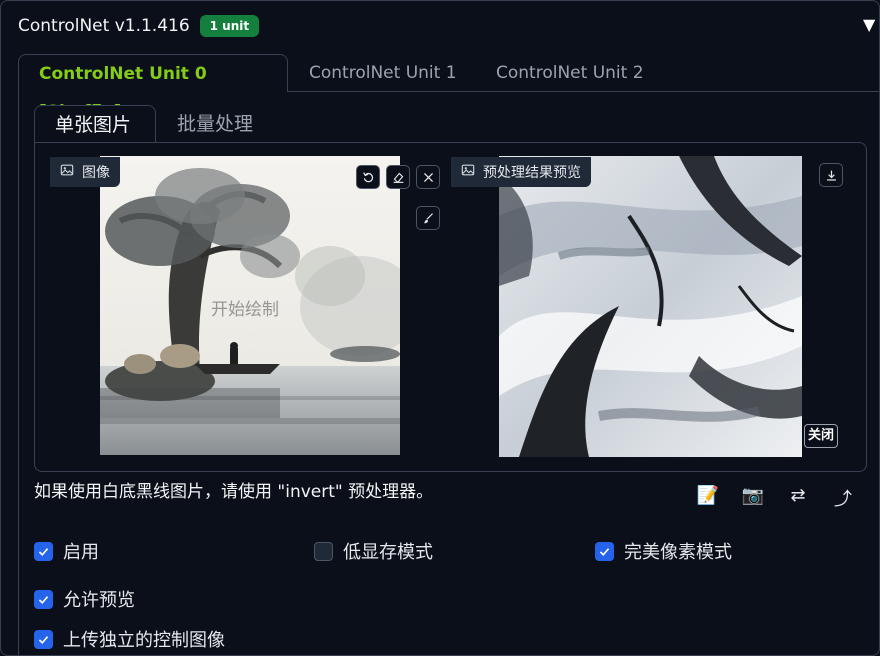 The width and height of the screenshot is (880, 656). I want to click on camera-icon: 📷, so click(753, 498).